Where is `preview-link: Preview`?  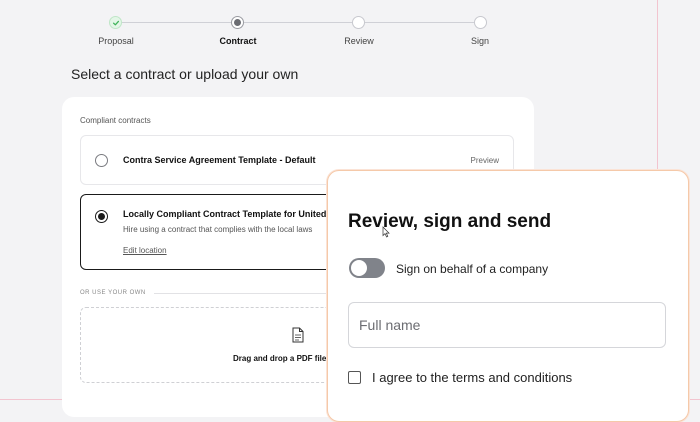
preview-link: Preview is located at coordinates (485, 160).